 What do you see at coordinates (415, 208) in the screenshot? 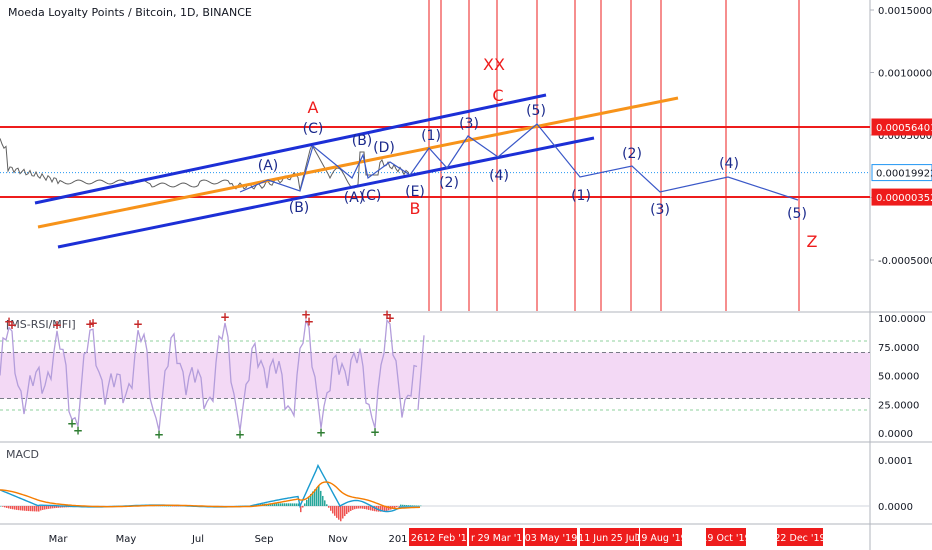
I see `corrective-wave-label: B` at bounding box center [415, 208].